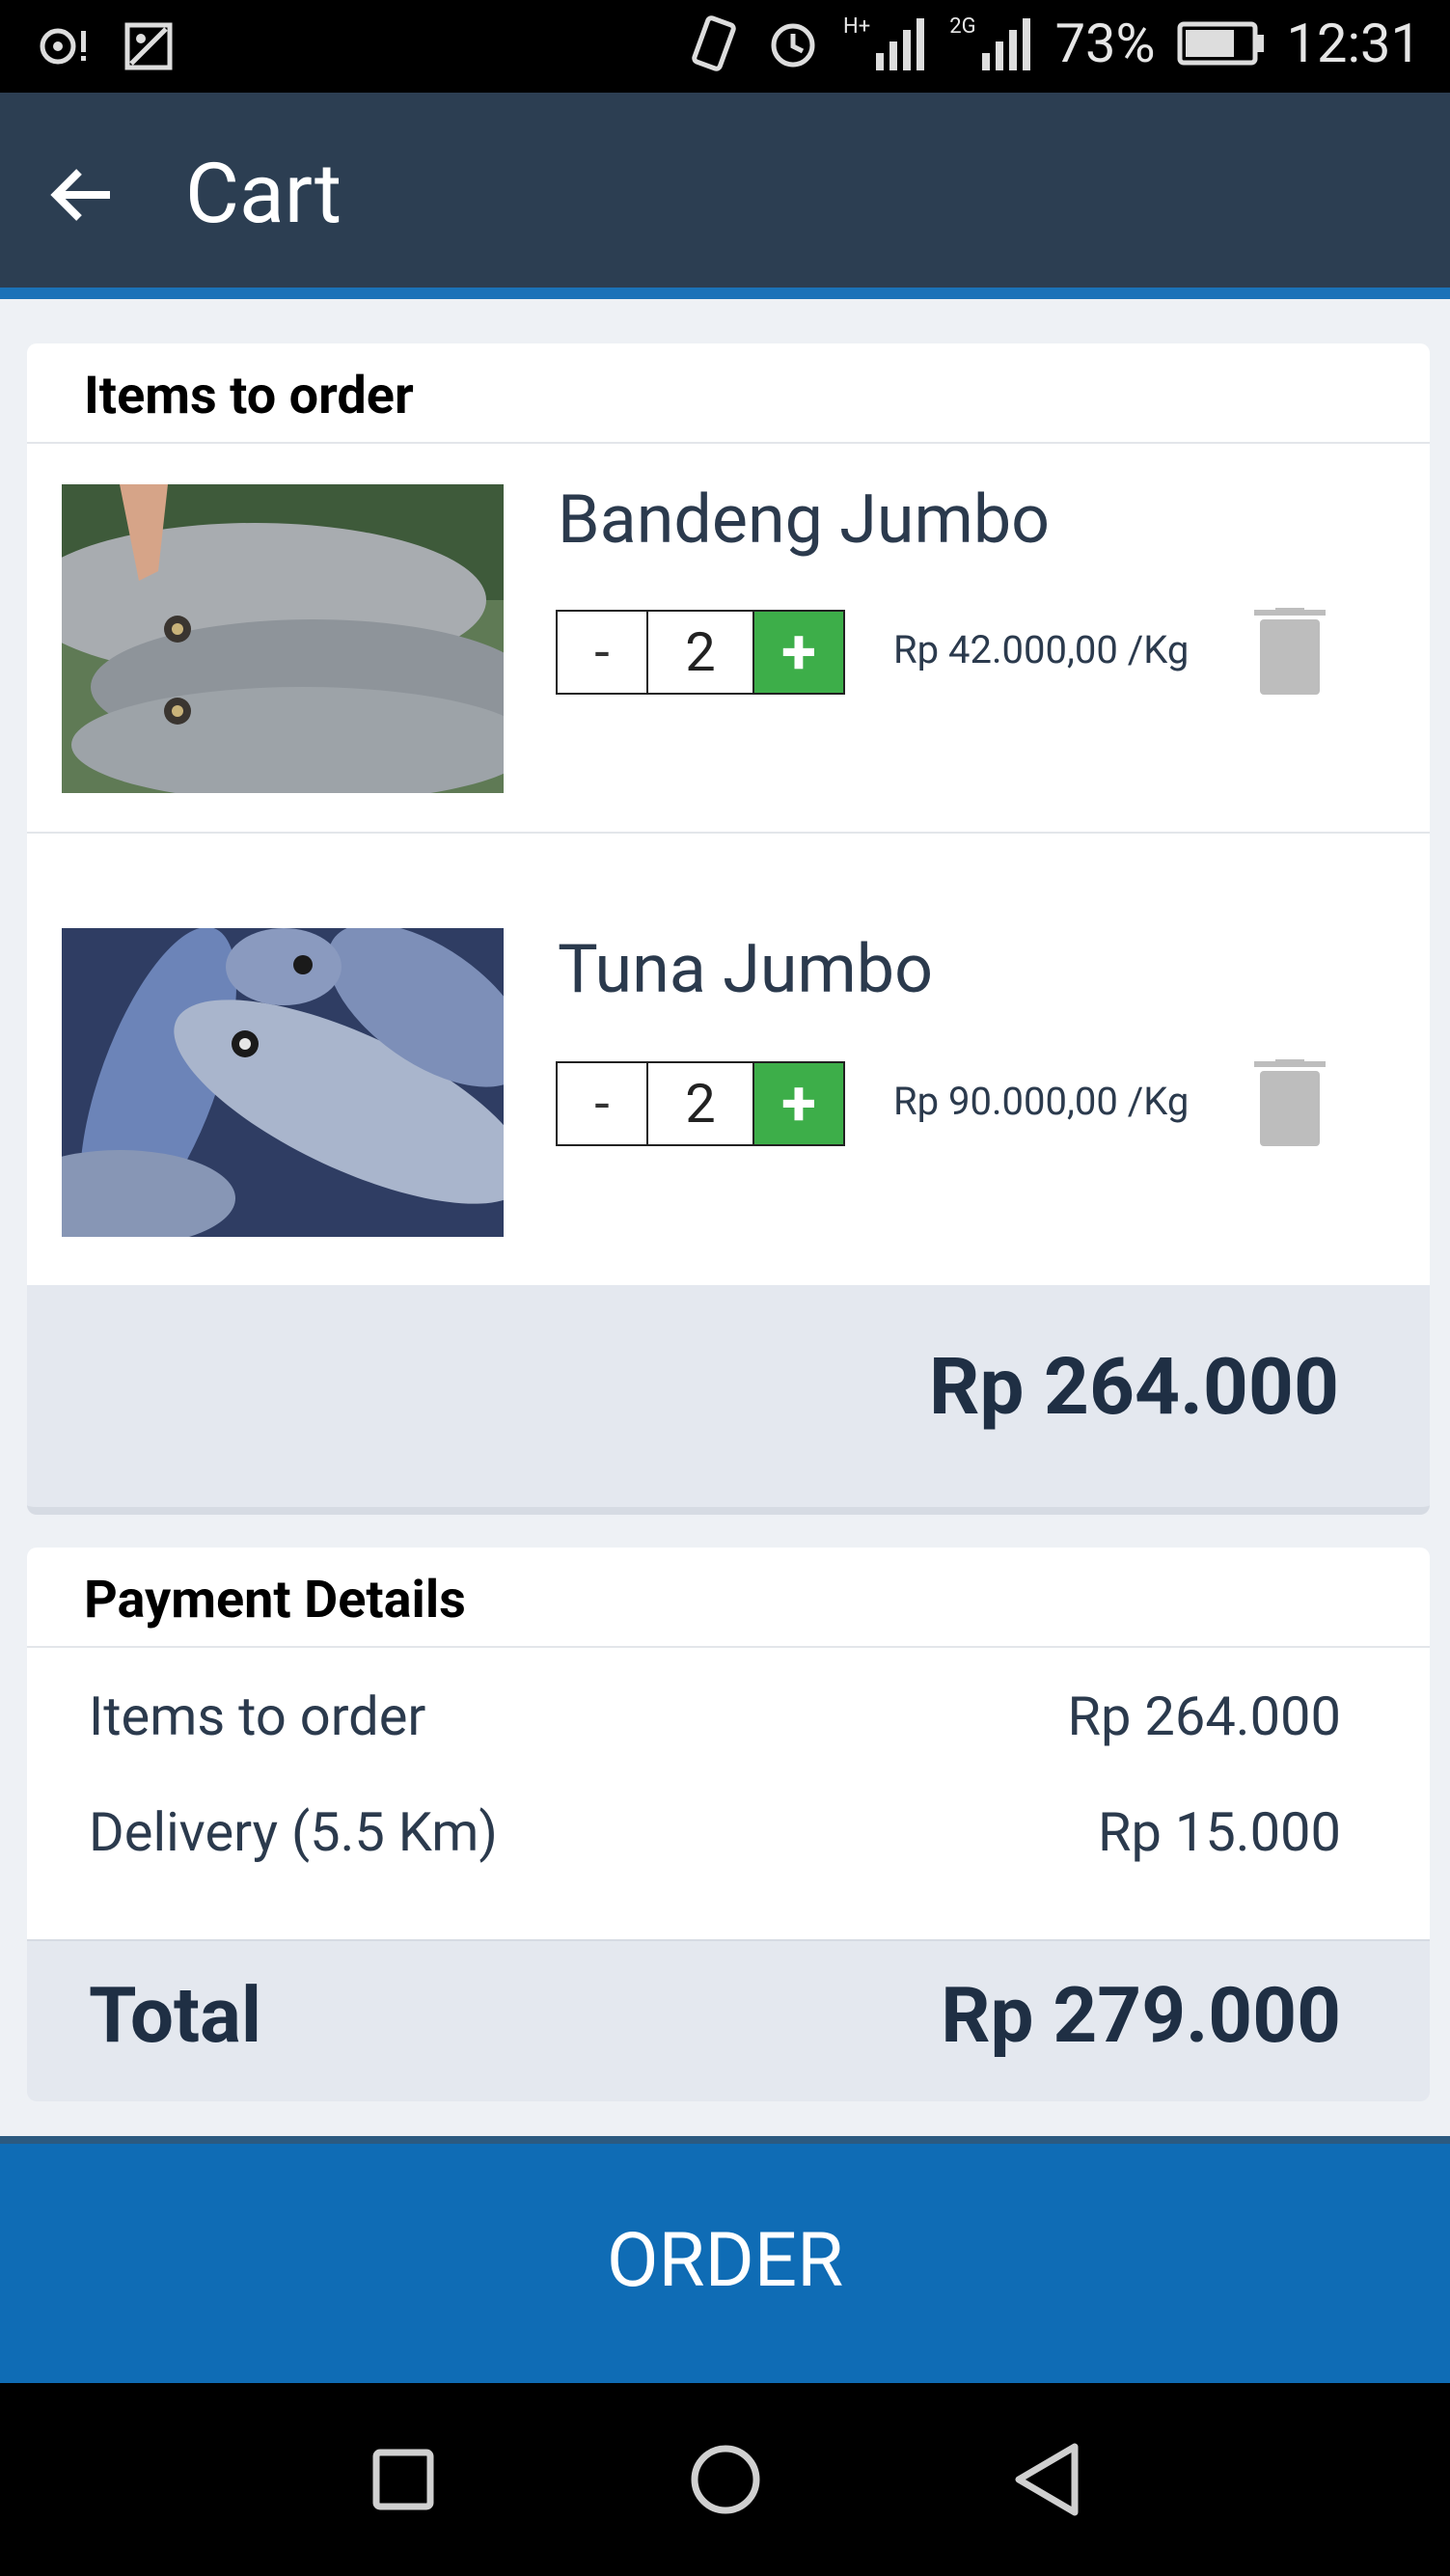 The width and height of the screenshot is (1450, 2576). I want to click on signal-1: H+, so click(885, 43).